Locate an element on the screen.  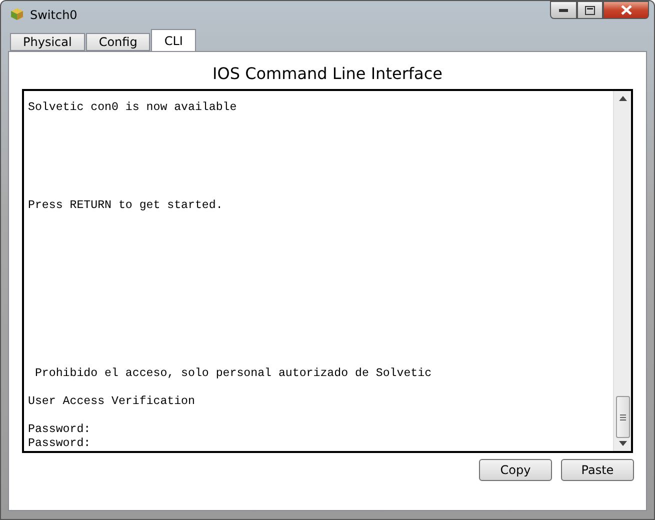
console-line: Prohibido el acceso, solo personal autorizado de Solvetic is located at coordinates (233, 374).